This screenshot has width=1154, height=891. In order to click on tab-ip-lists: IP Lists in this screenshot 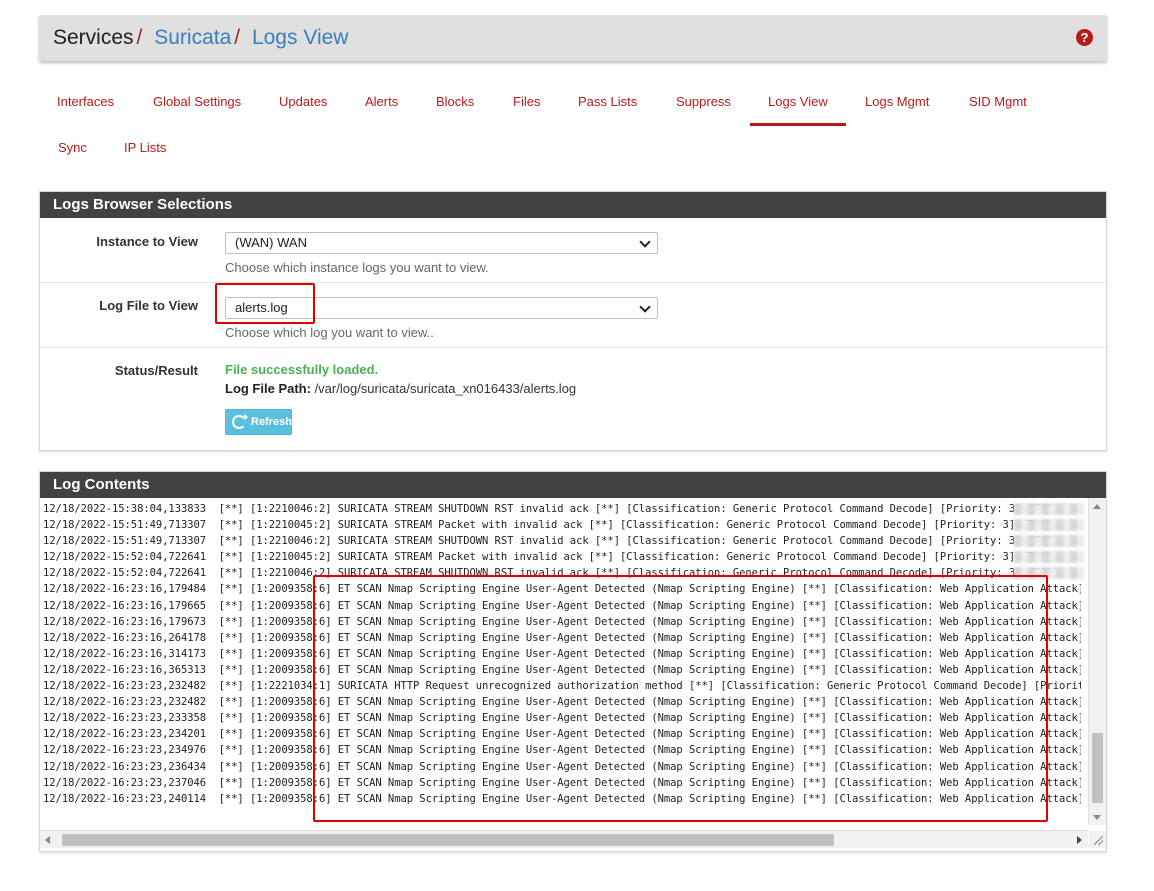, I will do `click(145, 149)`.